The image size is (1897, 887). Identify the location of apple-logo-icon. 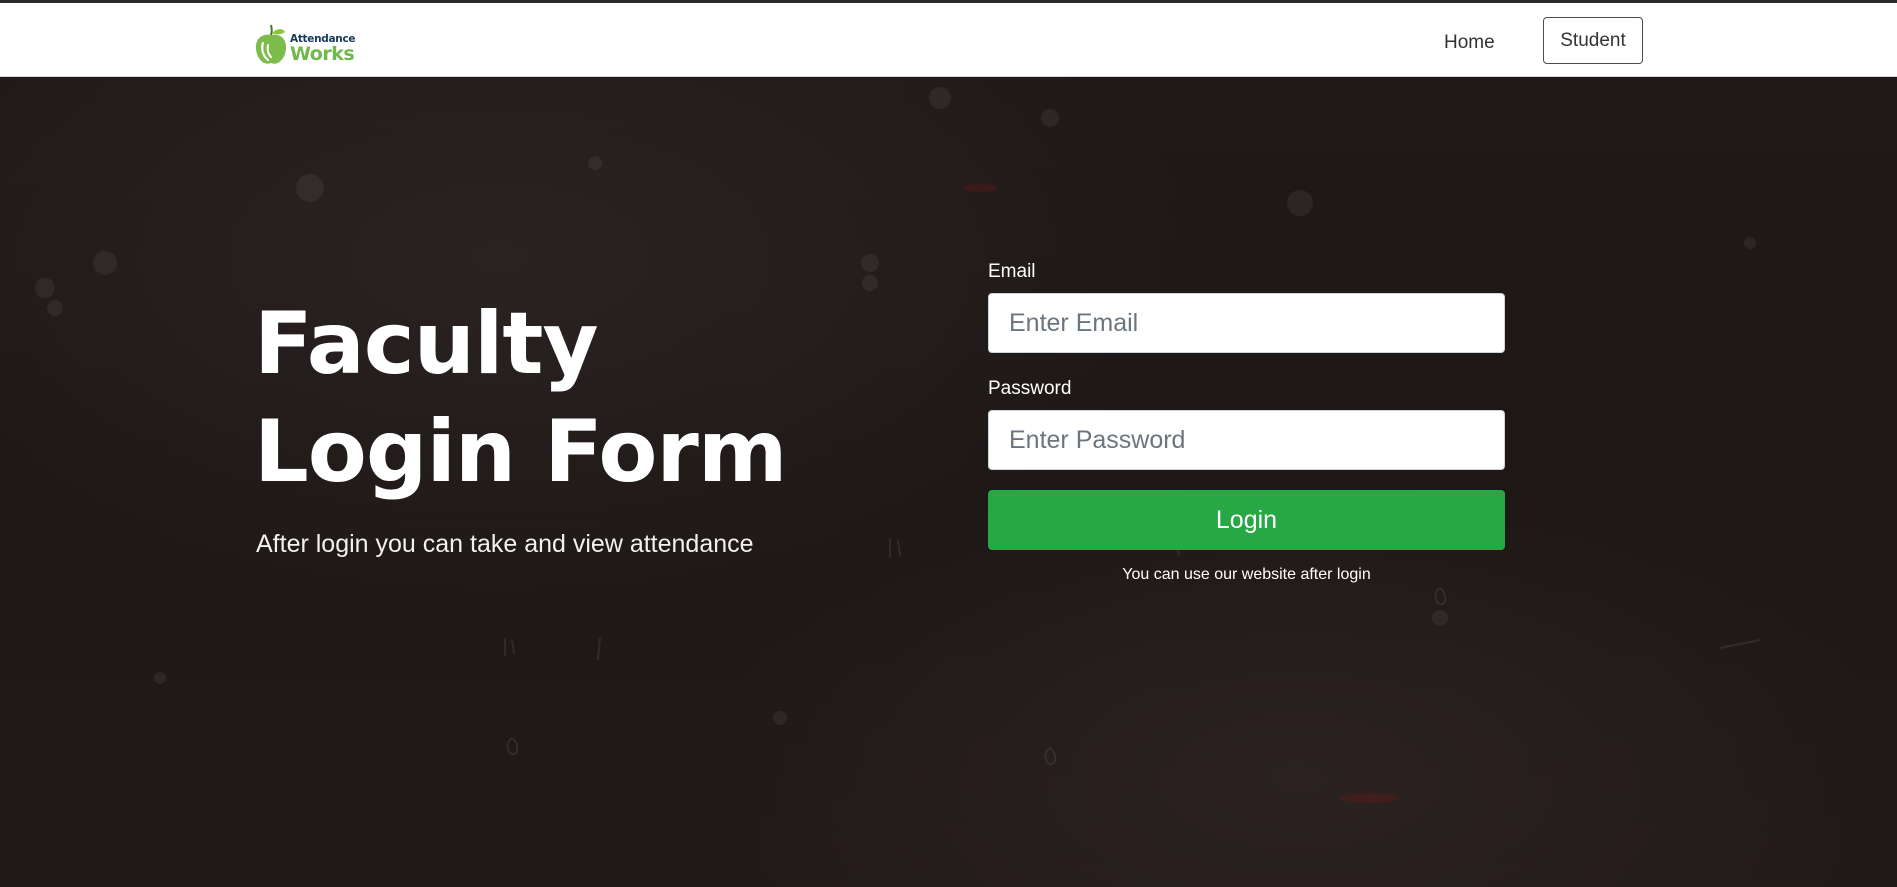
(271, 44).